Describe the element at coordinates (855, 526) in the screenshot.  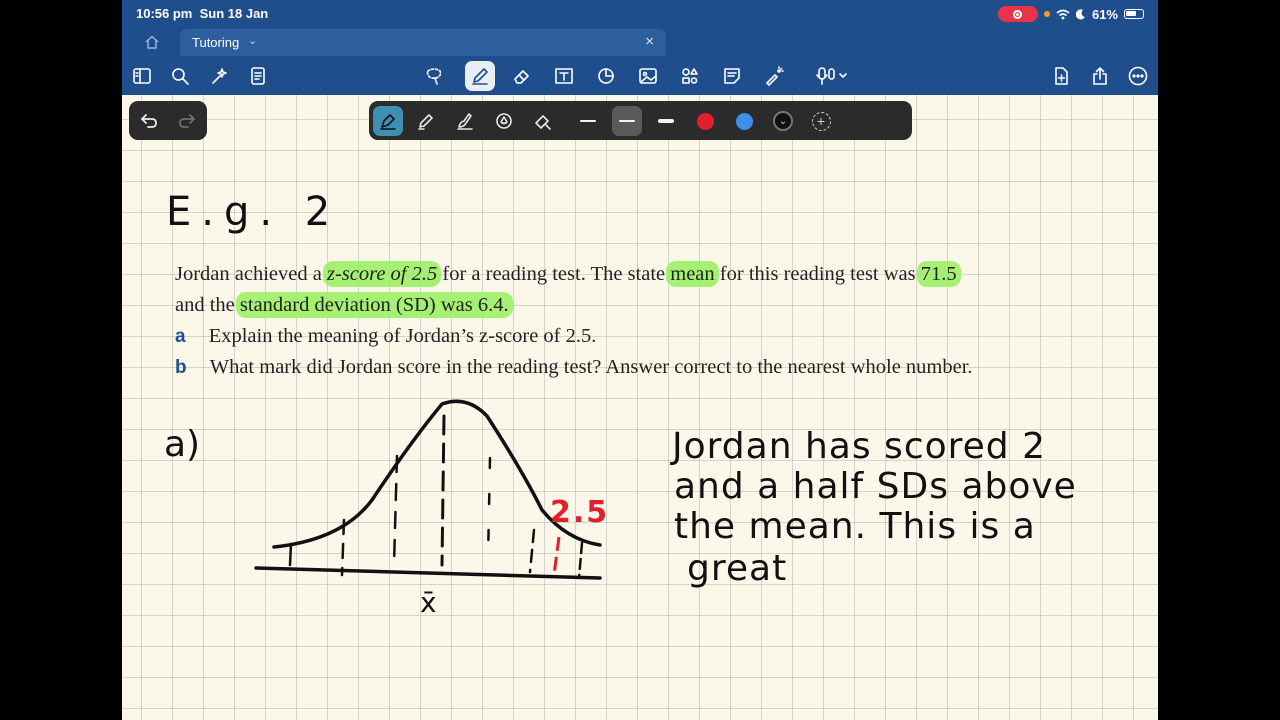
I see `answer-line-3: the mean. This is a` at that location.